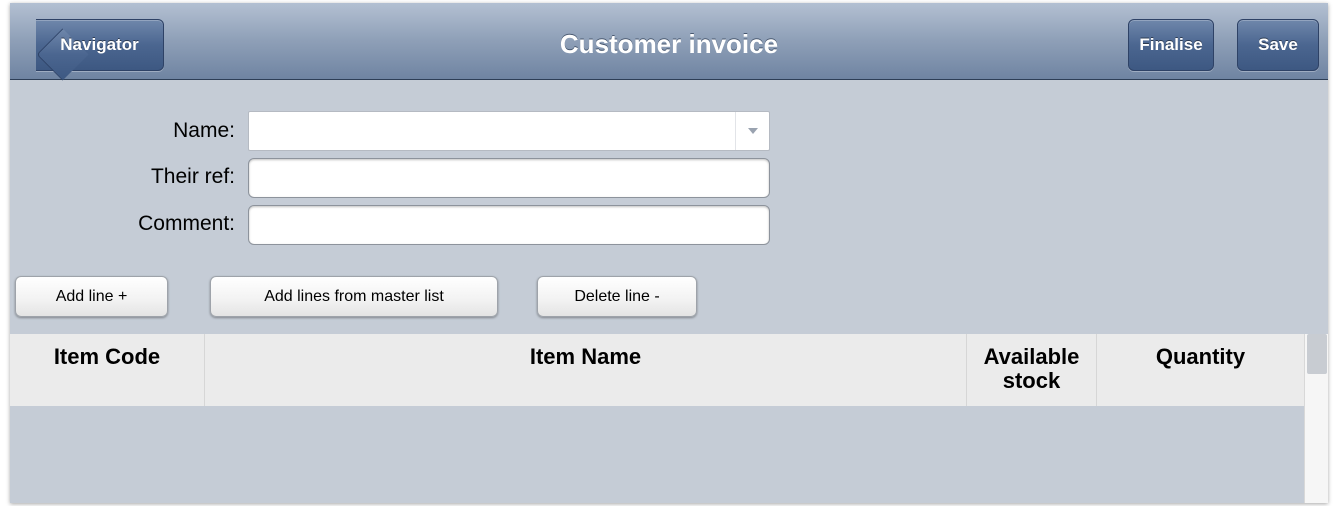 Image resolution: width=1338 pixels, height=506 pixels. What do you see at coordinates (1200, 370) in the screenshot?
I see `column-header-quantity: Quantity` at bounding box center [1200, 370].